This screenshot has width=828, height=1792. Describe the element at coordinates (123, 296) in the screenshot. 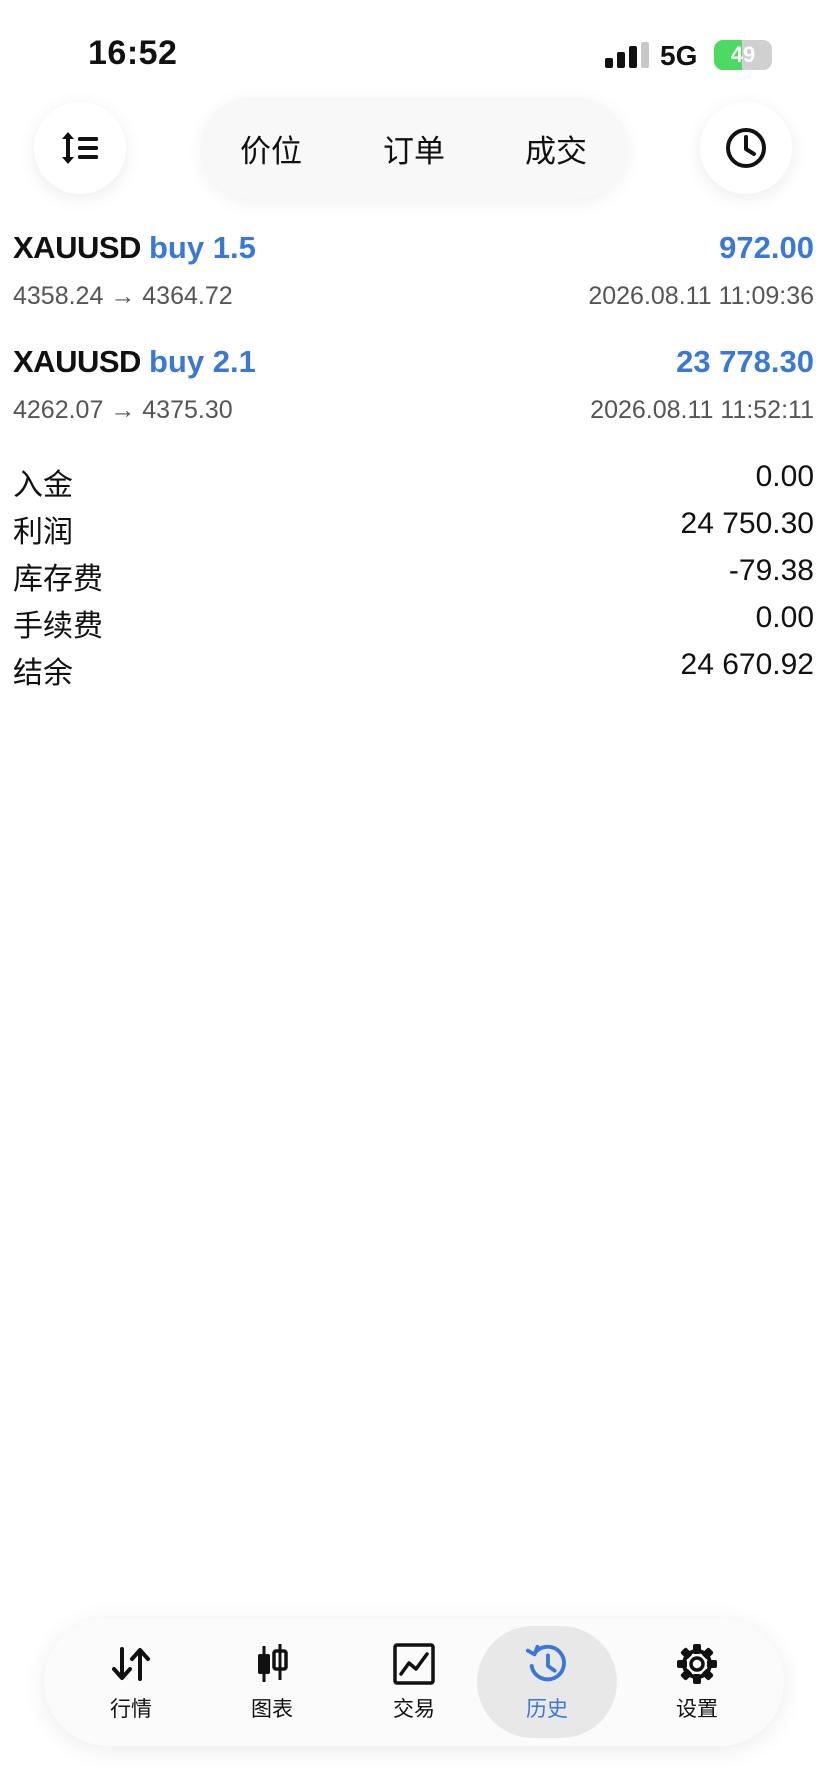

I see `deal-prices: 4358.24 → 4364.72` at that location.